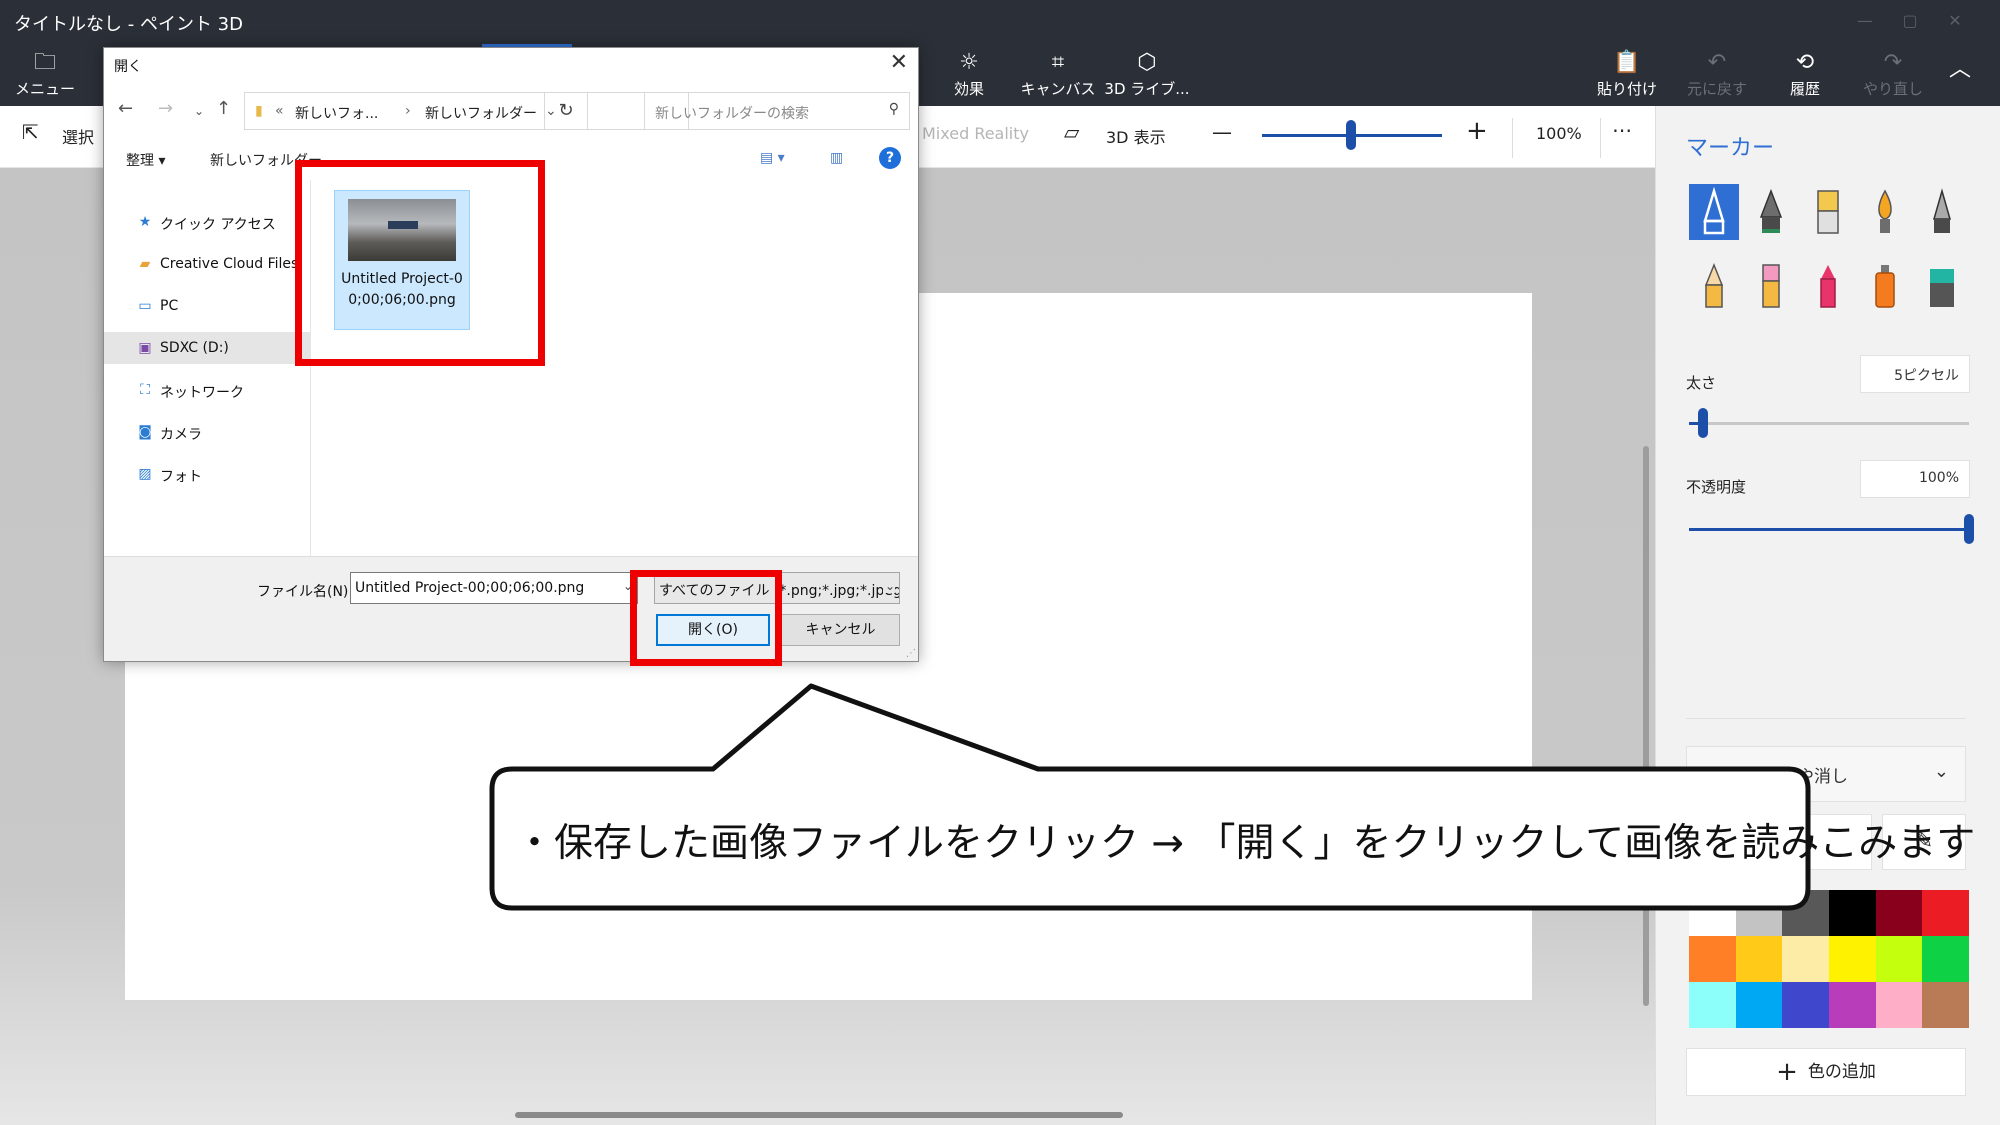 This screenshot has width=2000, height=1125. What do you see at coordinates (969, 76) in the screenshot?
I see `effects-button: ☼ 効果` at bounding box center [969, 76].